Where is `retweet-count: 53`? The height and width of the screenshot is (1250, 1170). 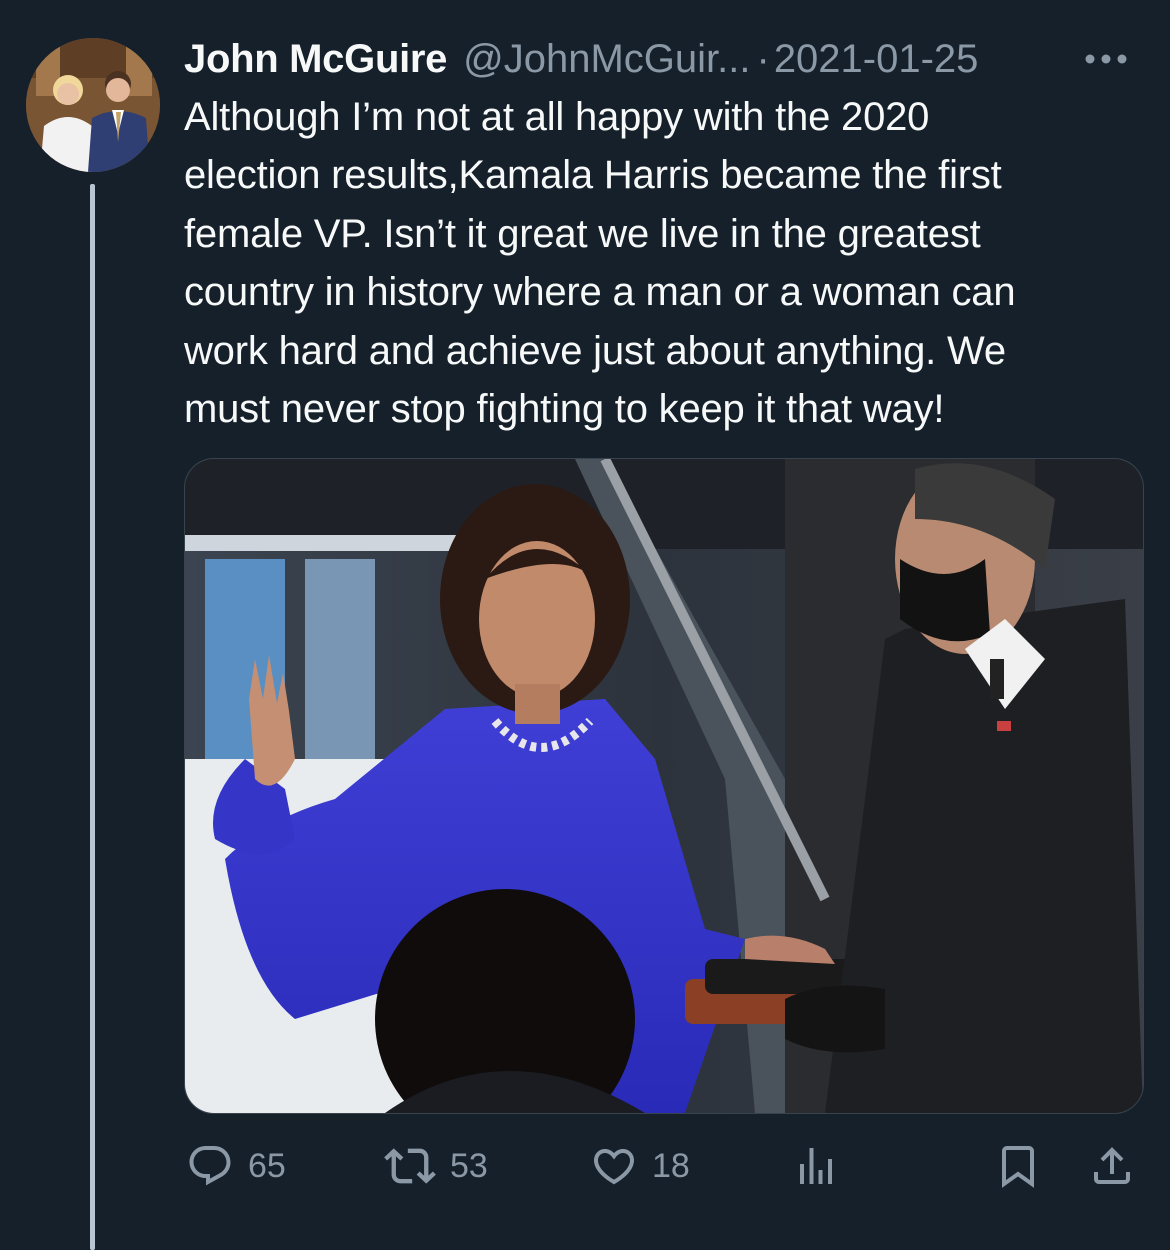 retweet-count: 53 is located at coordinates (469, 1165).